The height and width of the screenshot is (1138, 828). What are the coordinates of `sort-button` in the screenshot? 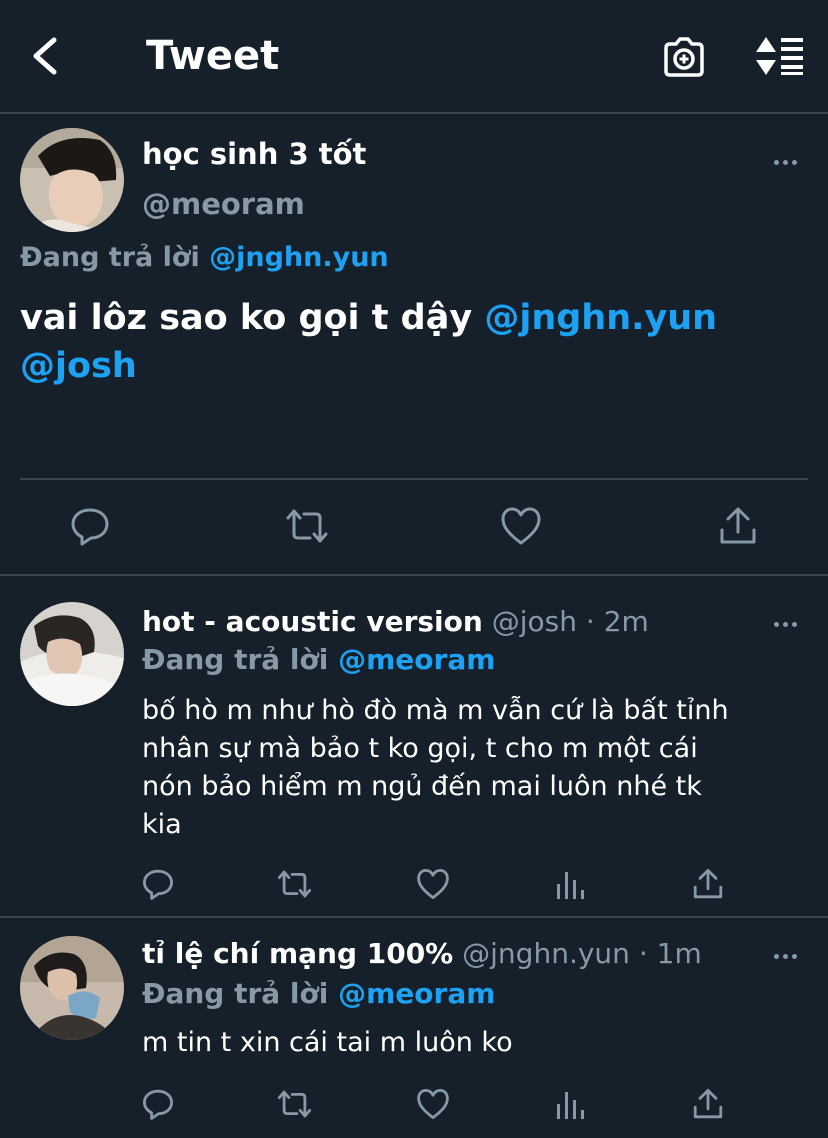 It's located at (780, 56).